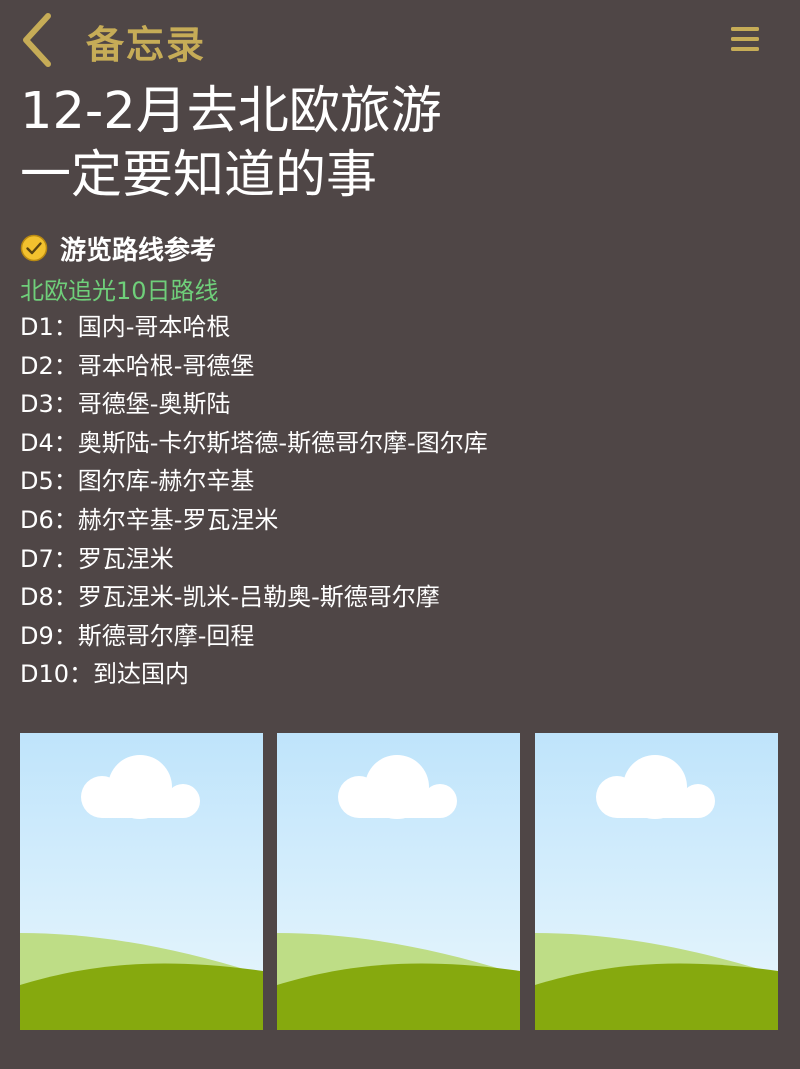  I want to click on itinerary-item: D7：罗瓦涅米, so click(97, 558).